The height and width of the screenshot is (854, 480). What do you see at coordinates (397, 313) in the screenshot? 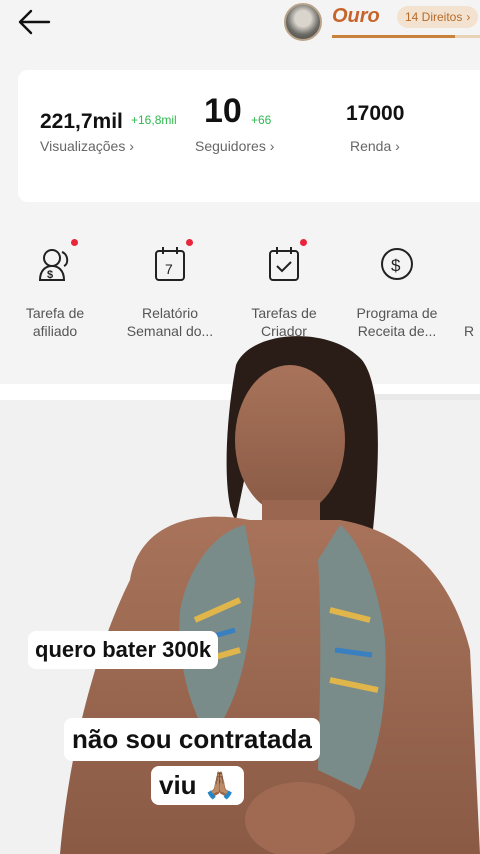
I see `tool-label-line1: Programa de` at bounding box center [397, 313].